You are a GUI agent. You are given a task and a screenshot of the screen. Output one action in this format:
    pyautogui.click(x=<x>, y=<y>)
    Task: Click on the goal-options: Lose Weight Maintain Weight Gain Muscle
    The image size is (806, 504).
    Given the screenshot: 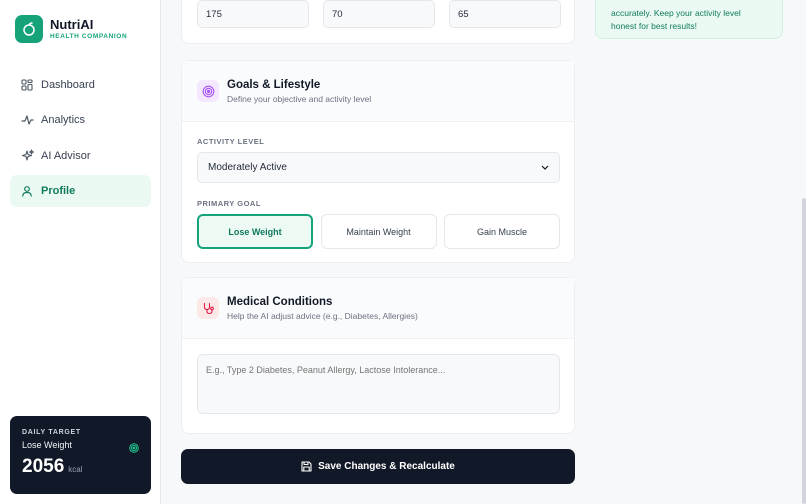 What is the action you would take?
    pyautogui.click(x=378, y=231)
    